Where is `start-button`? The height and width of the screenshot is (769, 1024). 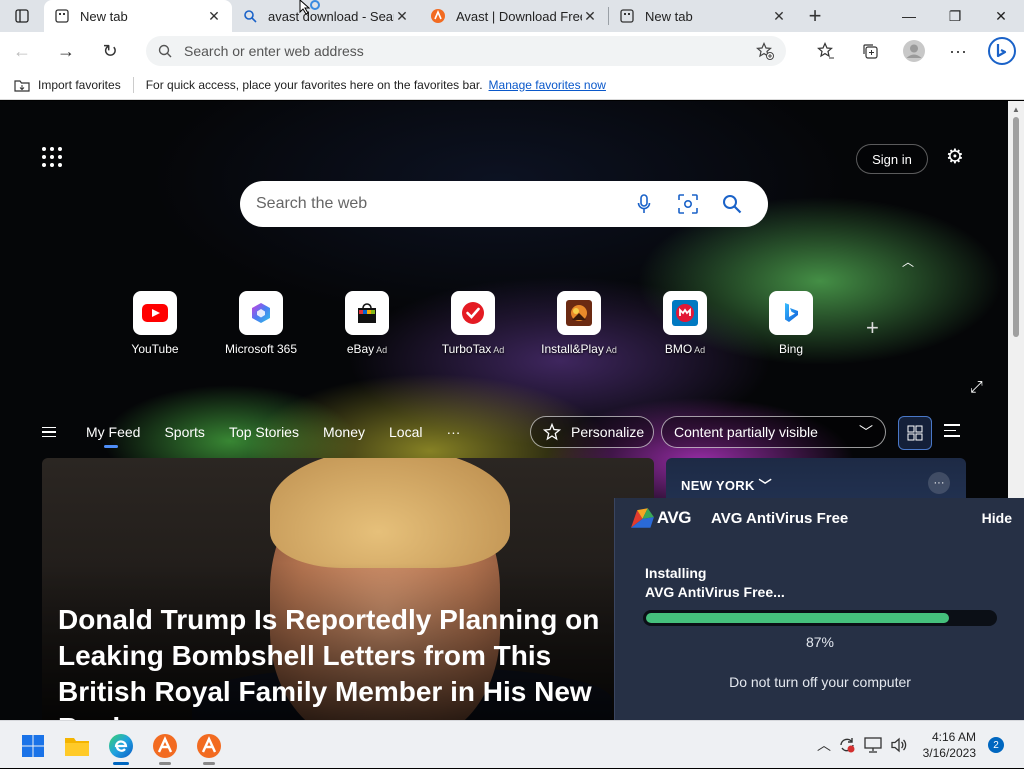 start-button is located at coordinates (33, 746).